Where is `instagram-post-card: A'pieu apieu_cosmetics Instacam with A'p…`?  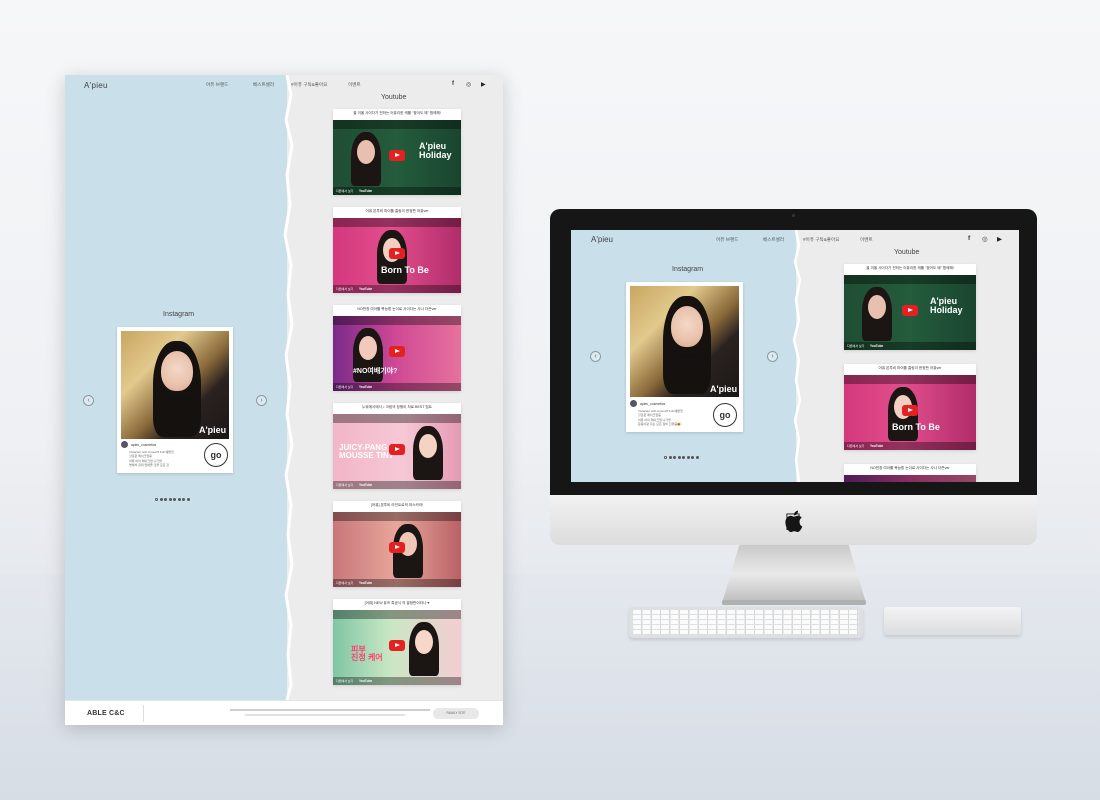 instagram-post-card: A'pieu apieu_cosmetics Instacam with A'p… is located at coordinates (175, 400).